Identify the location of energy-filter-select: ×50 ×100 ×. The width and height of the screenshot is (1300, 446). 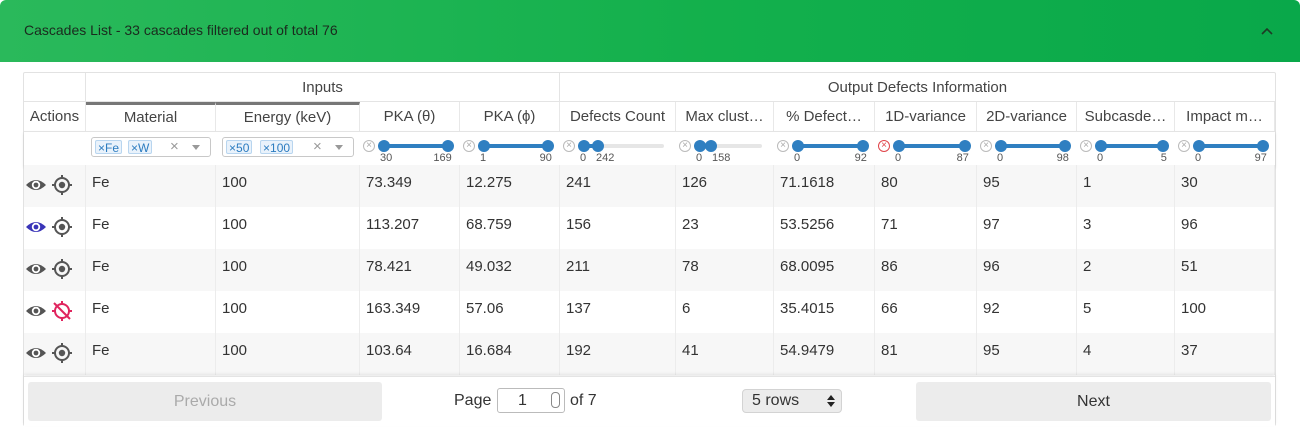
(288, 147).